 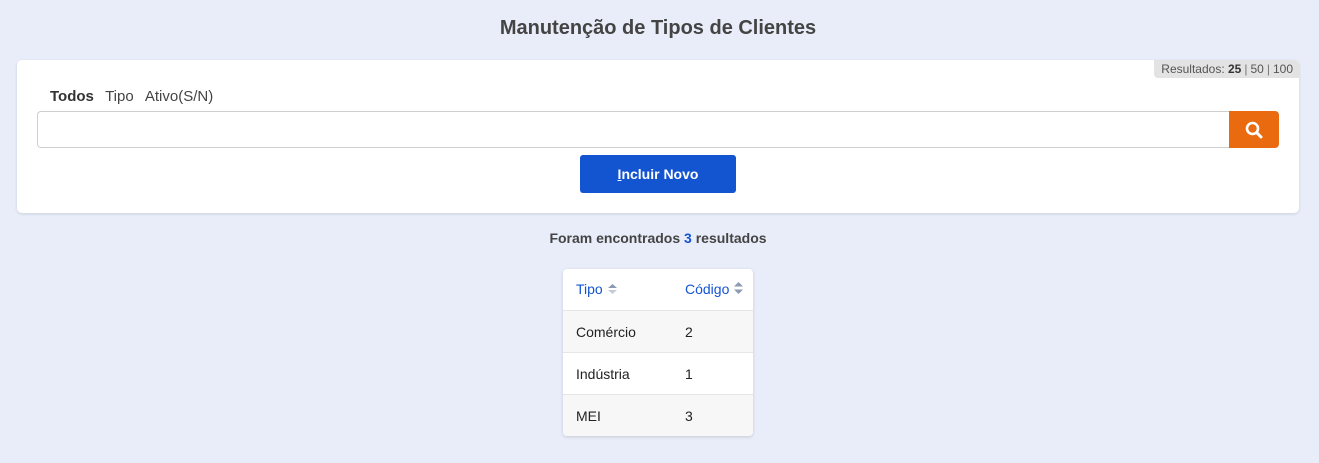 I want to click on cell-tipo: Indústria, so click(x=617, y=373).